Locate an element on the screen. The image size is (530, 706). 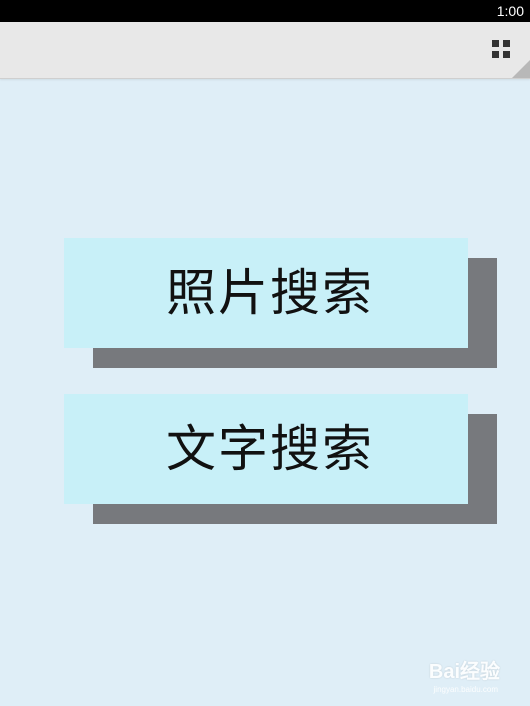
photo-search-button: 照片搜索 is located at coordinates (266, 293).